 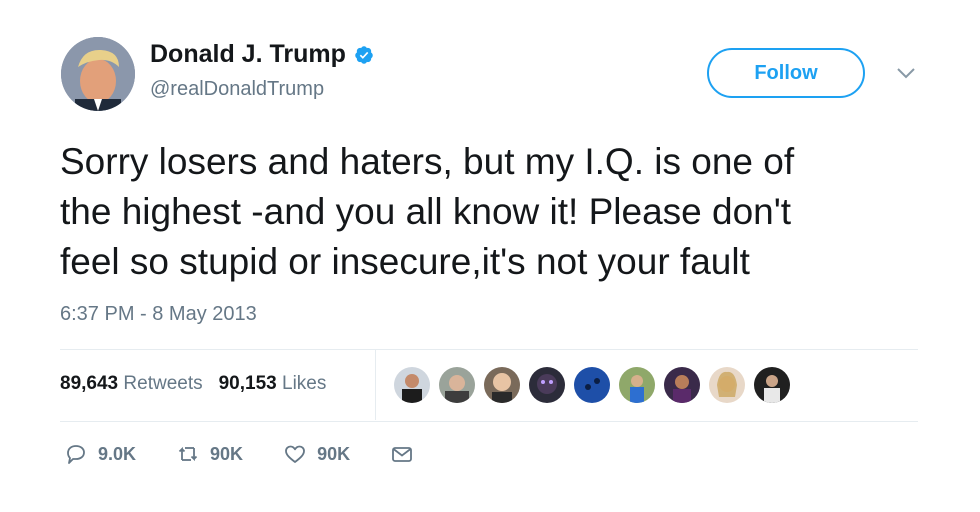 I want to click on reply-button: 9.0K, so click(x=100, y=454).